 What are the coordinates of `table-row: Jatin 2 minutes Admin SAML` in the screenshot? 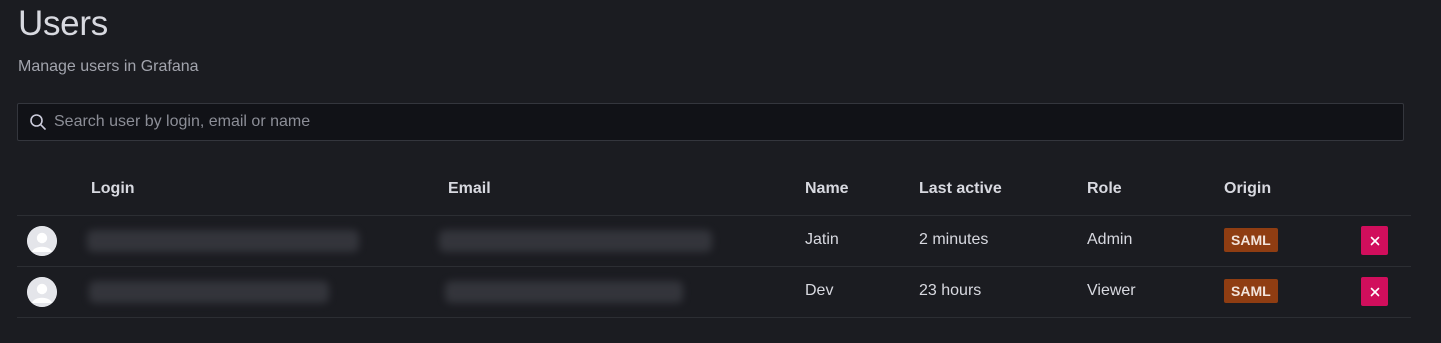 It's located at (714, 241).